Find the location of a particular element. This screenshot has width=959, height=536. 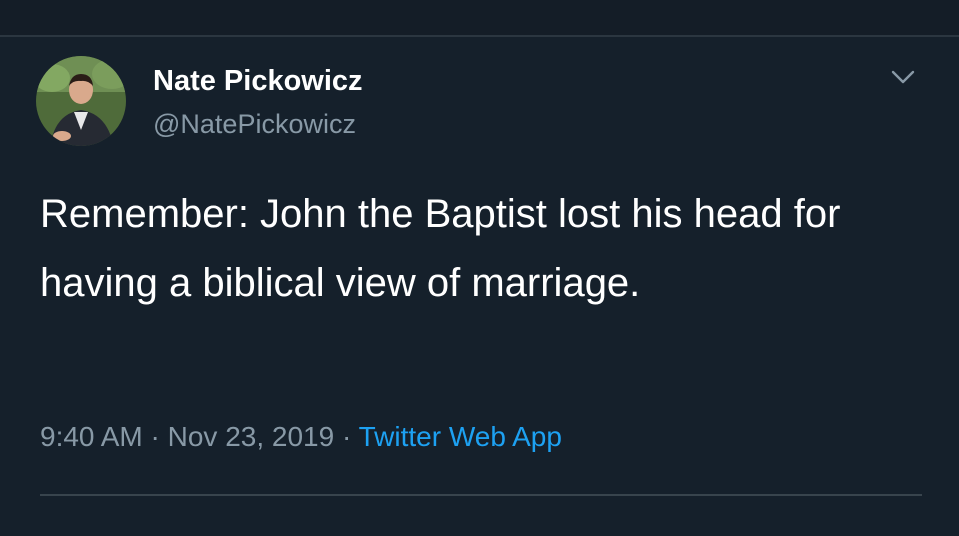

avatar-image is located at coordinates (81, 101).